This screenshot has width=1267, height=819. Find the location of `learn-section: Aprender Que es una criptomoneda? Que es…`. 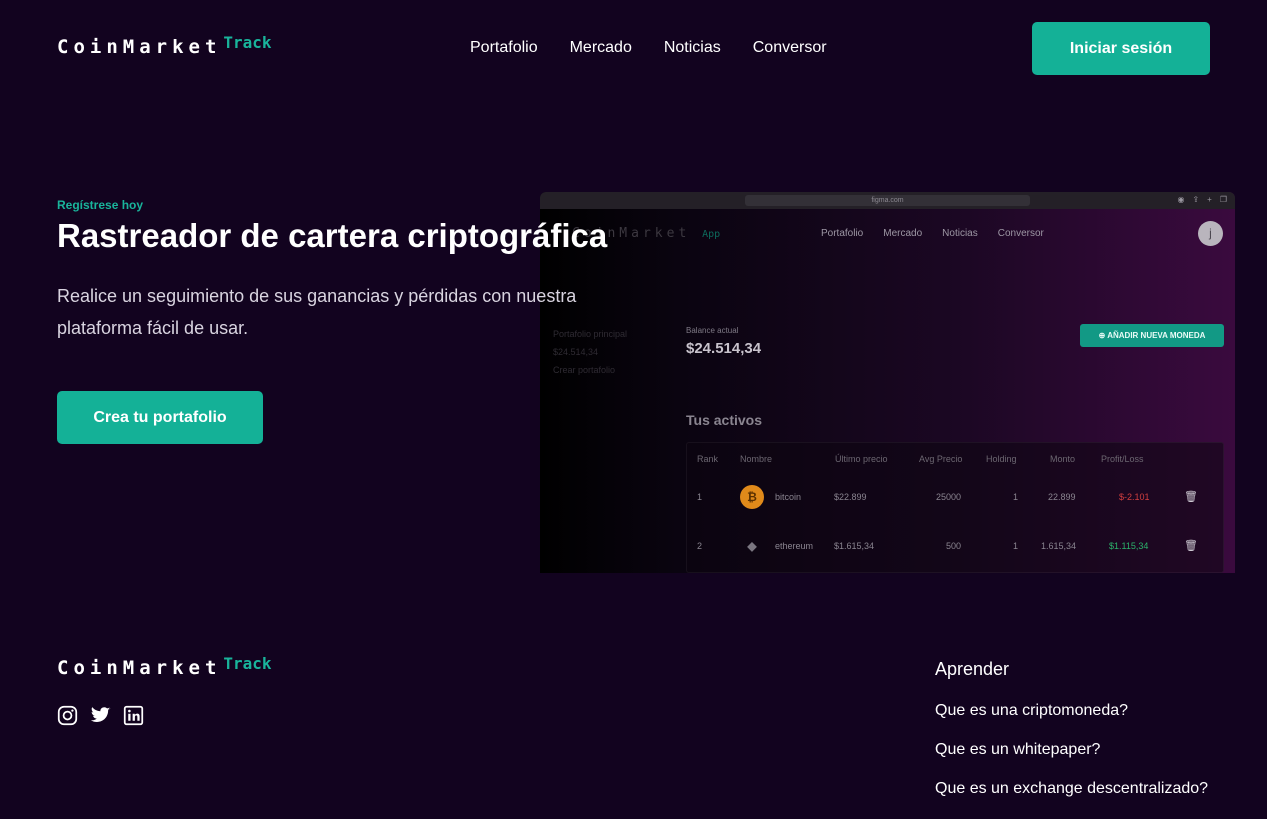

learn-section: Aprender Que es una criptomoneda? Que es… is located at coordinates (1071, 739).